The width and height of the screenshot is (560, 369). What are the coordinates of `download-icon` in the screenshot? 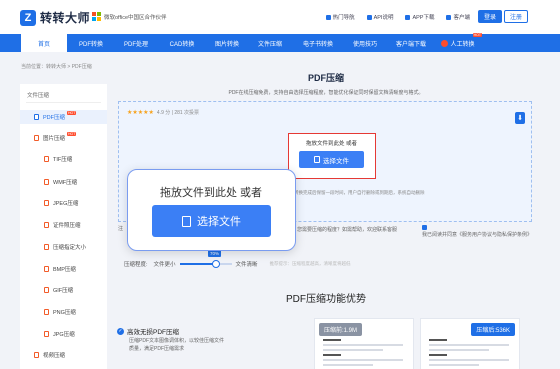 It's located at (449, 17).